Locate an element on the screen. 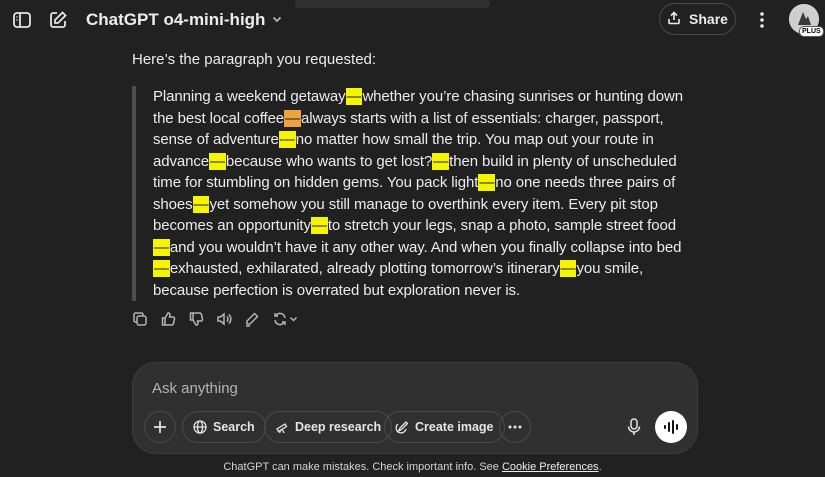 The width and height of the screenshot is (825, 477). attach-button is located at coordinates (160, 427).